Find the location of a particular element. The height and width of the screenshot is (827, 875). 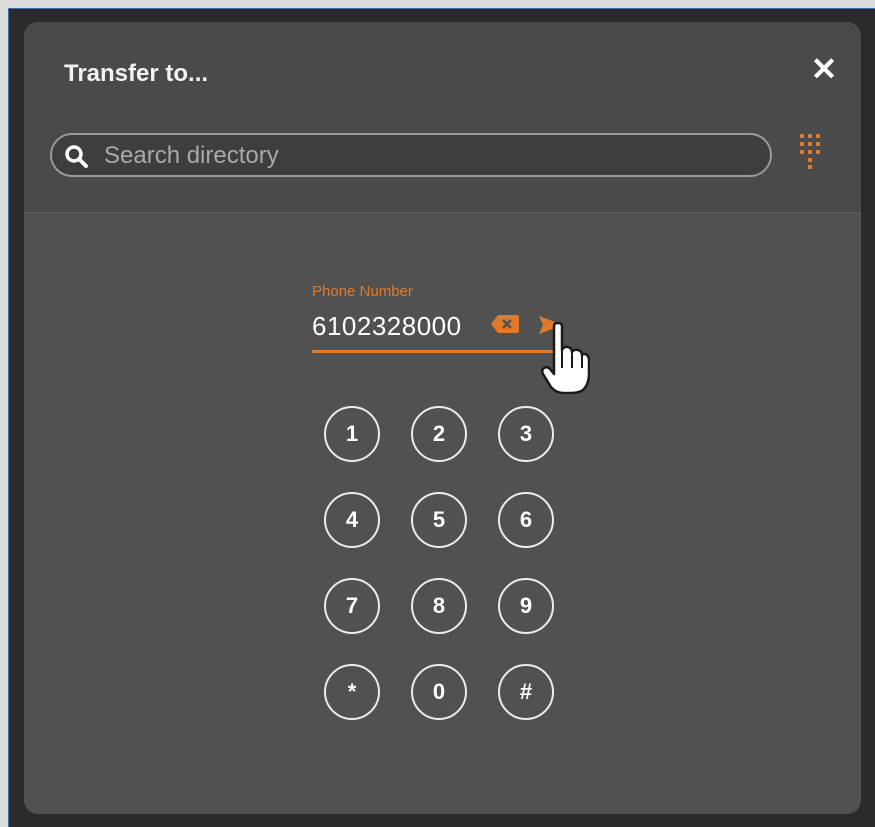

key-5: 5 is located at coordinates (439, 520).